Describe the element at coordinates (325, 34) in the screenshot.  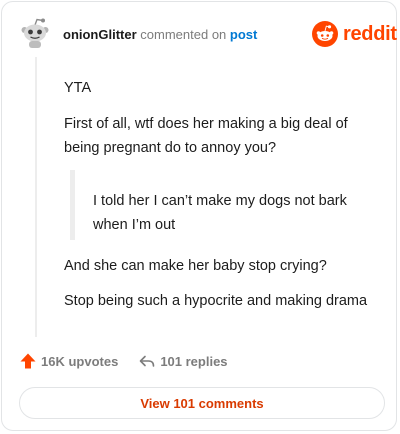
I see `reddit-snoo-icon` at that location.